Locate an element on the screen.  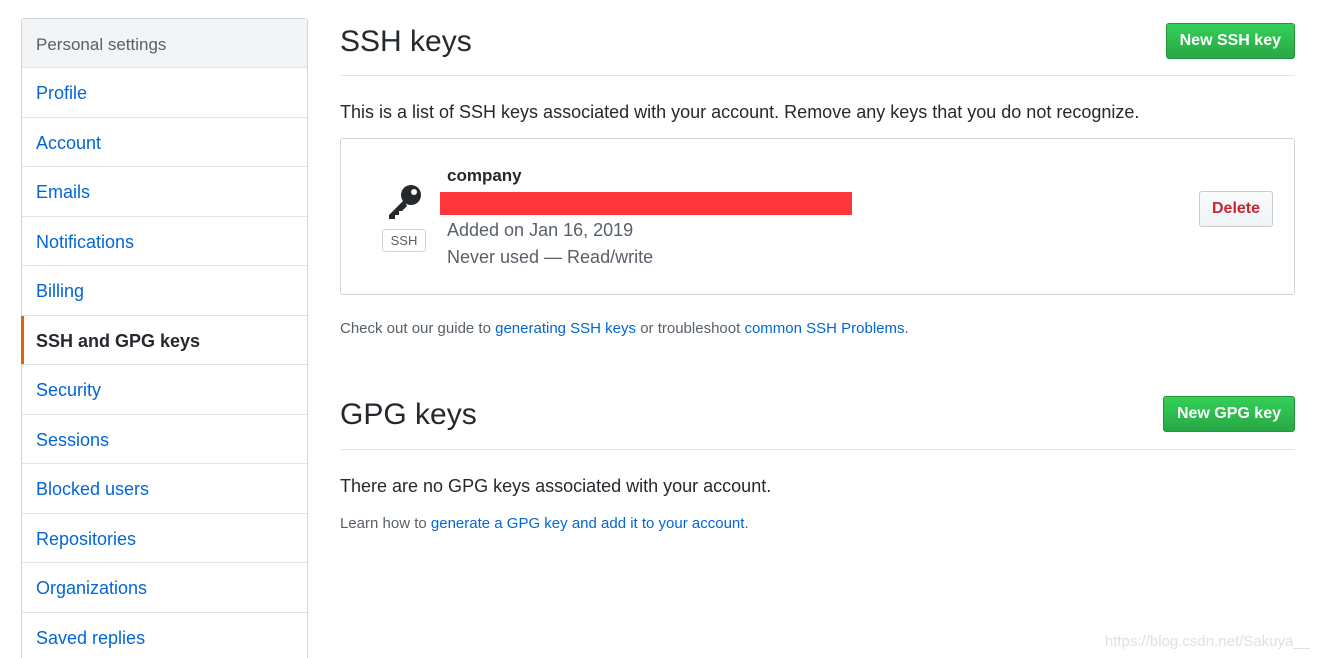
key-icon is located at coordinates (405, 202).